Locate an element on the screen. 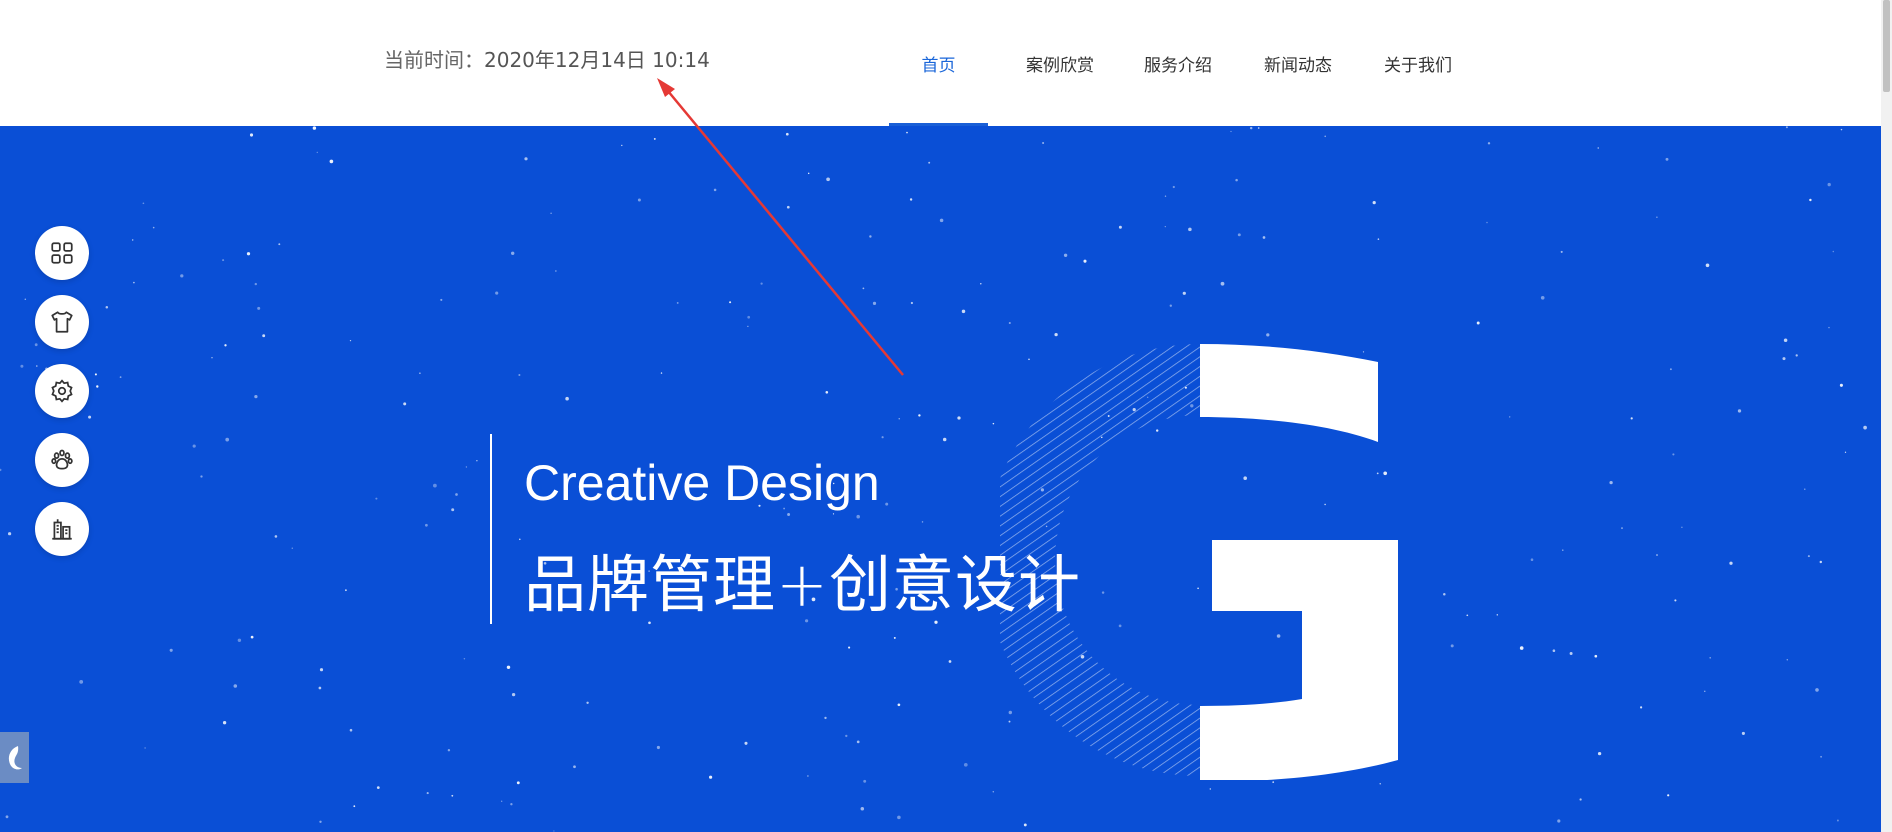 The width and height of the screenshot is (1892, 832). building-icon is located at coordinates (62, 529).